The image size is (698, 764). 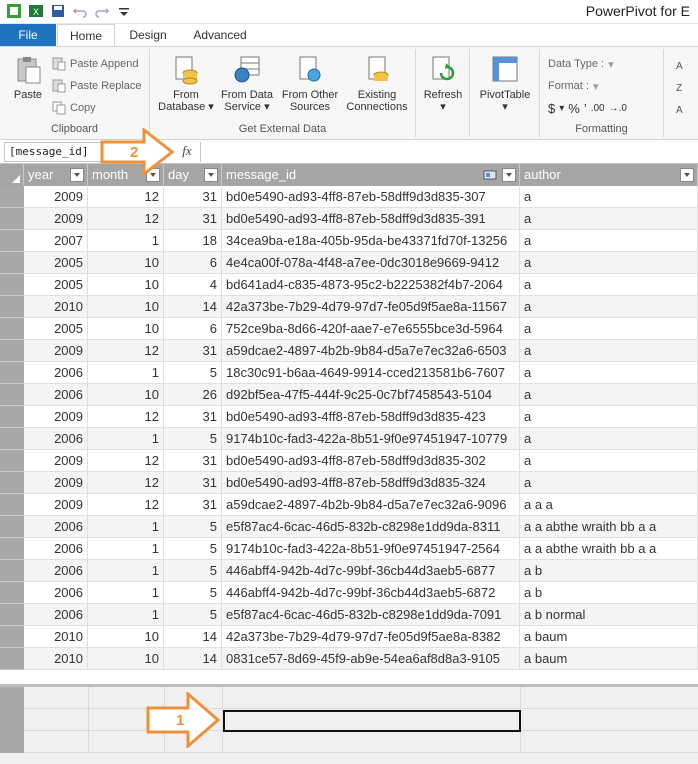 I want to click on table-cell: bd0e5490-ad93-4ff8-87eb-58dff9d3d835-302, so click(x=371, y=461).